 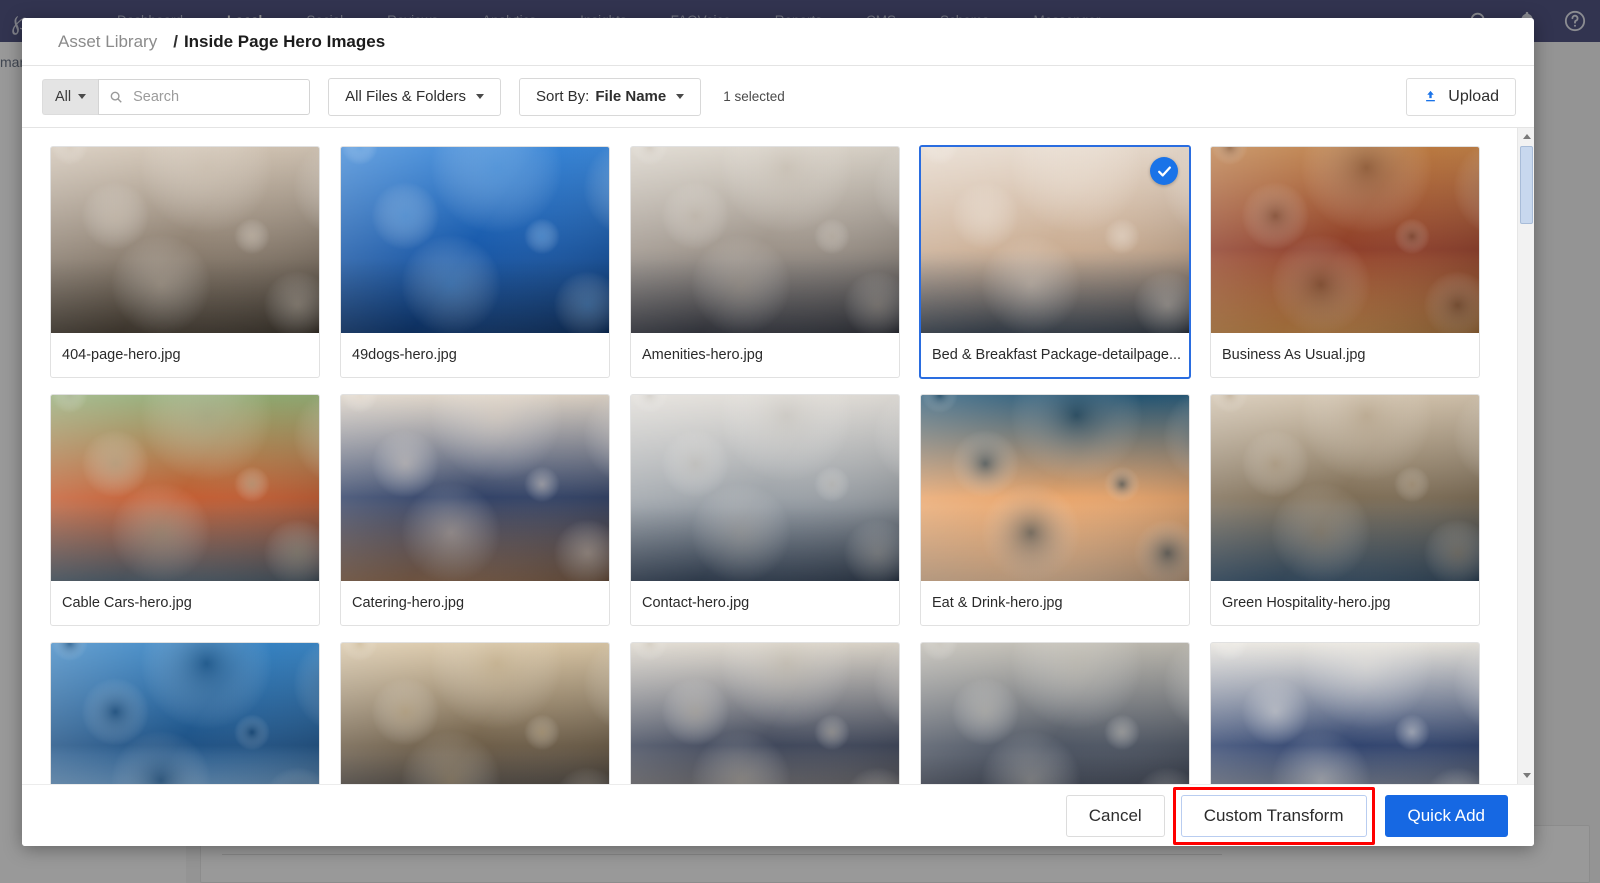 I want to click on upload-icon, so click(x=1430, y=97).